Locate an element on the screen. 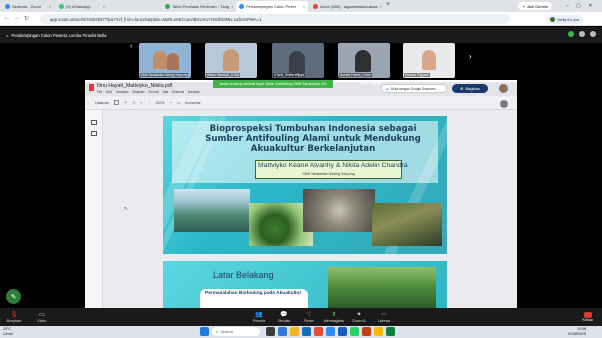  browser-tab-3: Tabel Penilaian Reviewer - Tang × is located at coordinates (198, 6).